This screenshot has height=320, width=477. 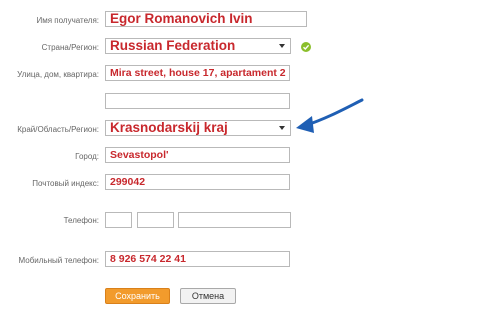 What do you see at coordinates (197, 101) in the screenshot?
I see `street-line2-input` at bounding box center [197, 101].